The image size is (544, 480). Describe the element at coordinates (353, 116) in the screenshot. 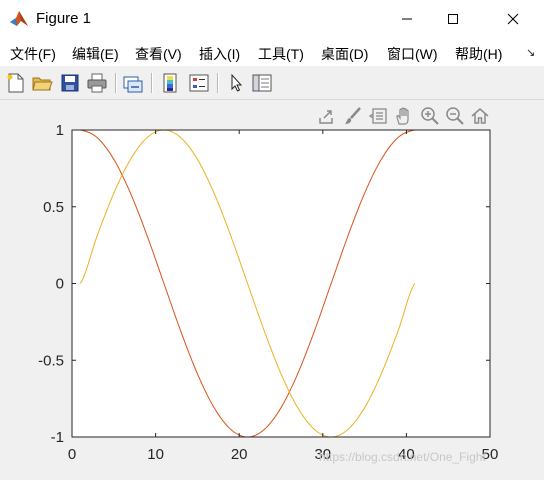

I see `brush-icon` at that location.